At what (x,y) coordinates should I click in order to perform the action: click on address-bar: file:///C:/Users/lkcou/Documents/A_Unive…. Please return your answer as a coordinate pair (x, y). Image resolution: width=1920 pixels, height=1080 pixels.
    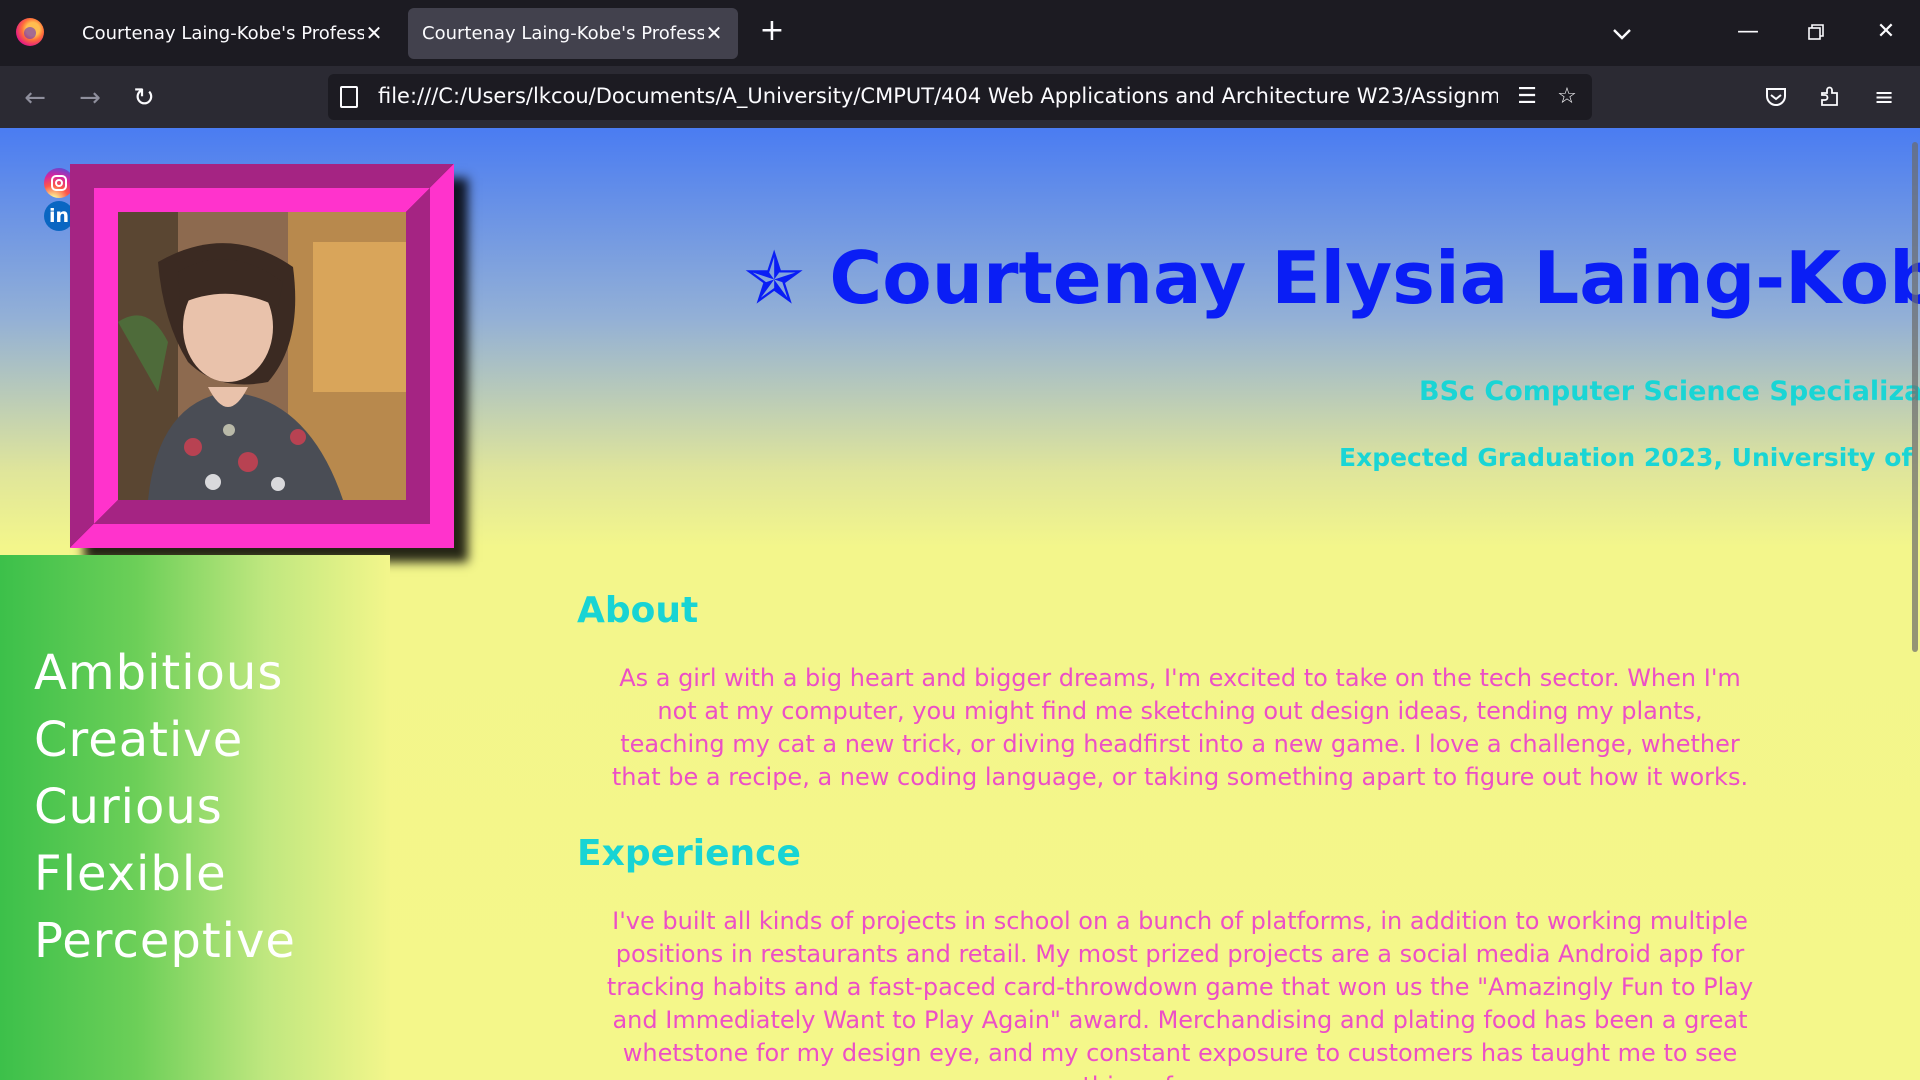
    Looking at the image, I should click on (960, 97).